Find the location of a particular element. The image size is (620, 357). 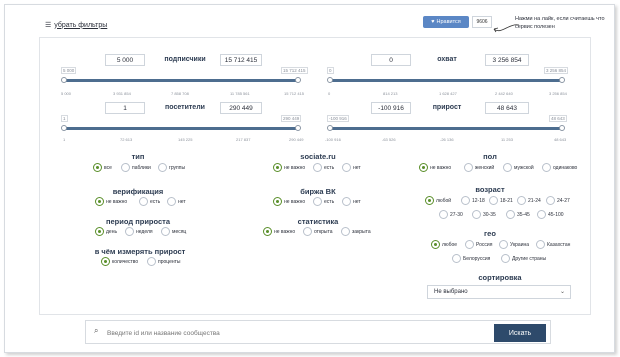

age-option-any: любой is located at coordinates (438, 200).